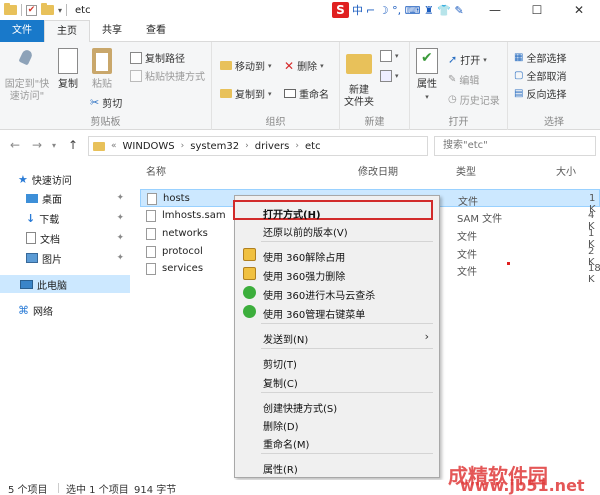  I want to click on nav-quick-access: ★ 快速访问, so click(74, 179).